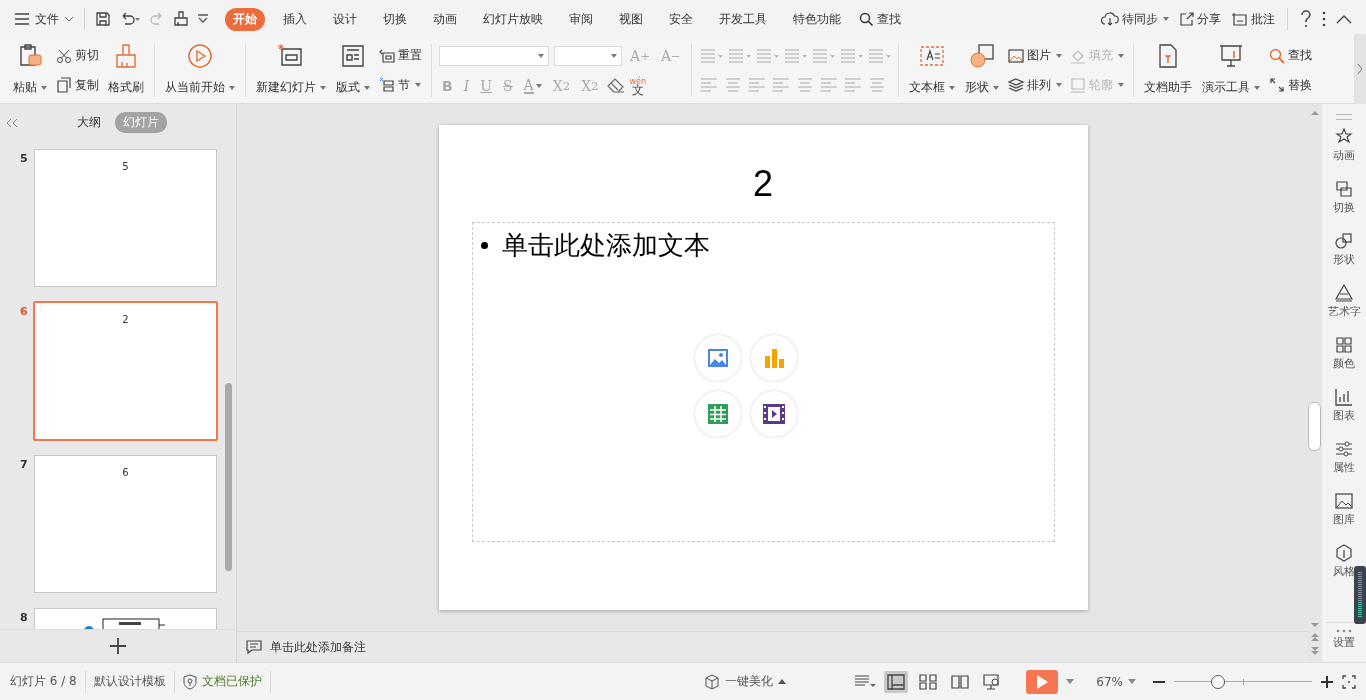  Describe the element at coordinates (77, 56) in the screenshot. I see `cut-button: 剪切` at that location.